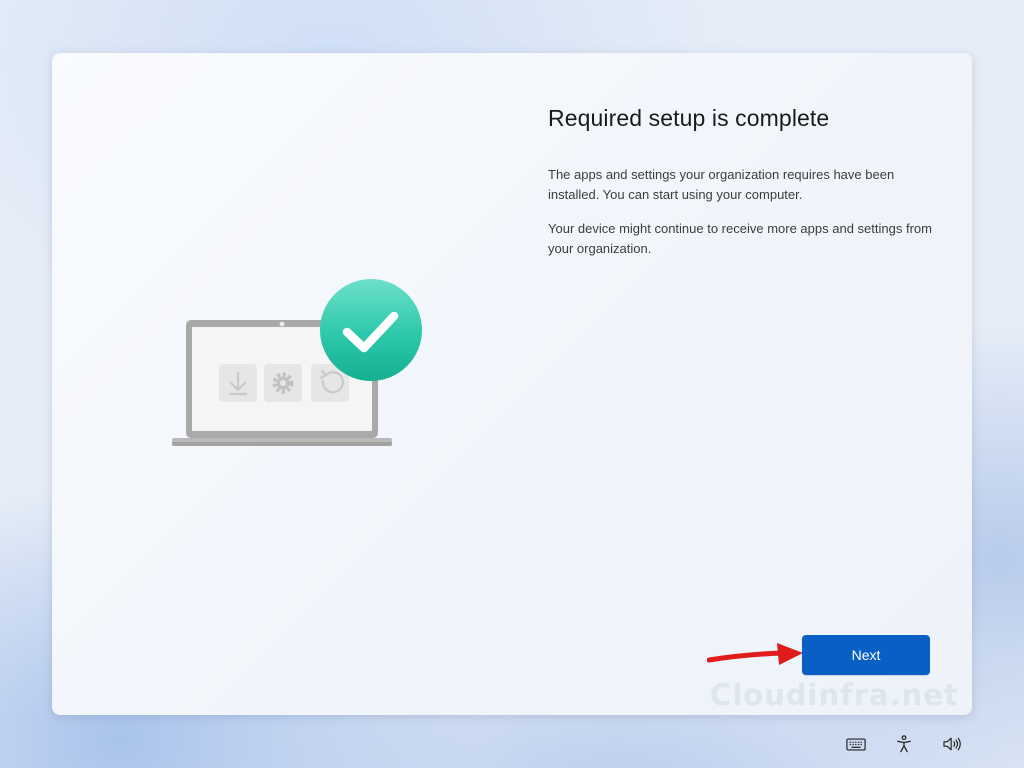  I want to click on next-button: Next, so click(866, 655).